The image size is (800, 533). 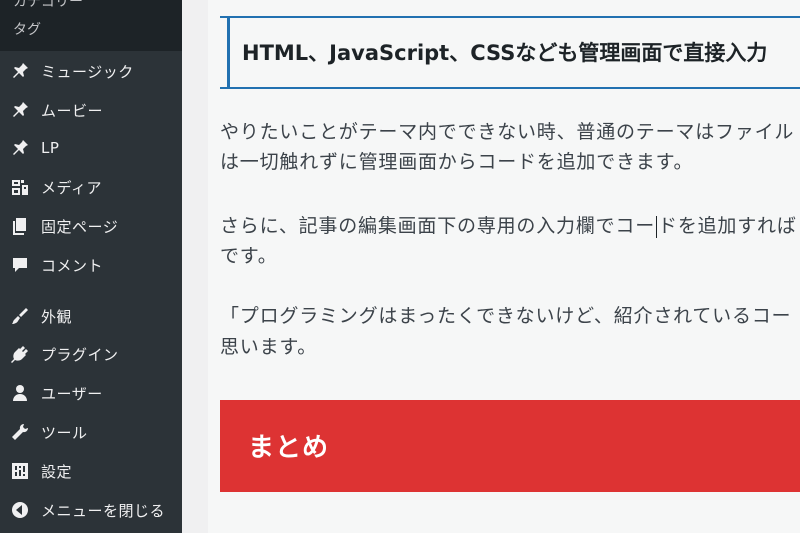 I want to click on sidebar-item-label: 固定ページ, so click(x=80, y=226).